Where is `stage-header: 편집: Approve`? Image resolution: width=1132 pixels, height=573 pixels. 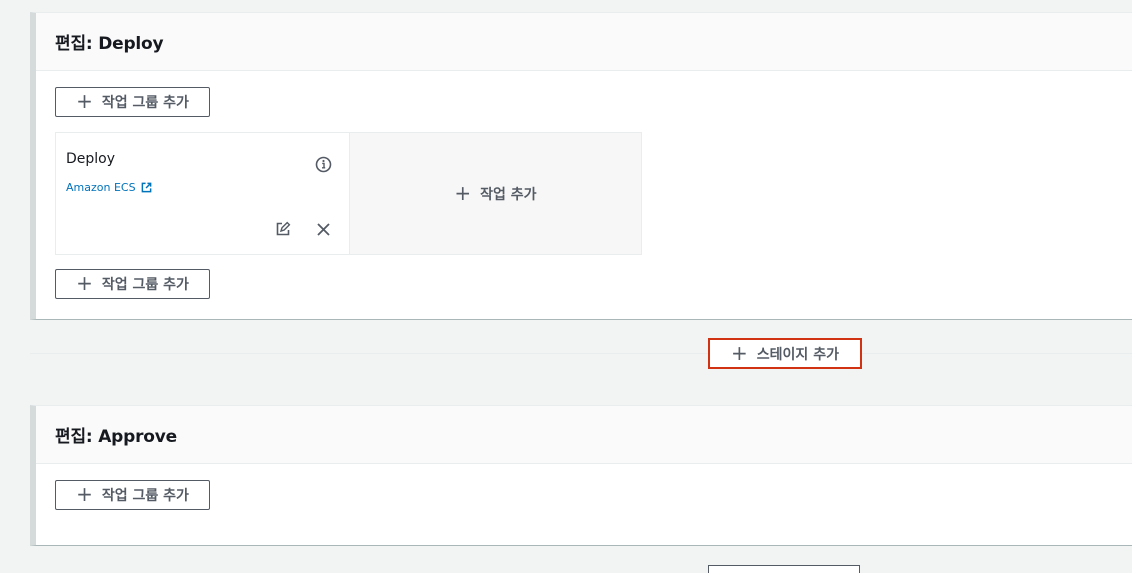
stage-header: 편집: Approve is located at coordinates (584, 435).